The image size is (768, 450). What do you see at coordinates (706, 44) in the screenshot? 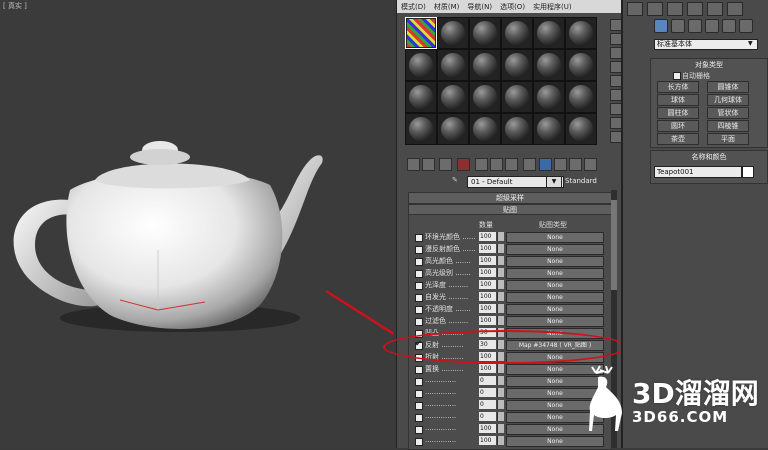
I see `category-dropdown: 标准基本体` at bounding box center [706, 44].